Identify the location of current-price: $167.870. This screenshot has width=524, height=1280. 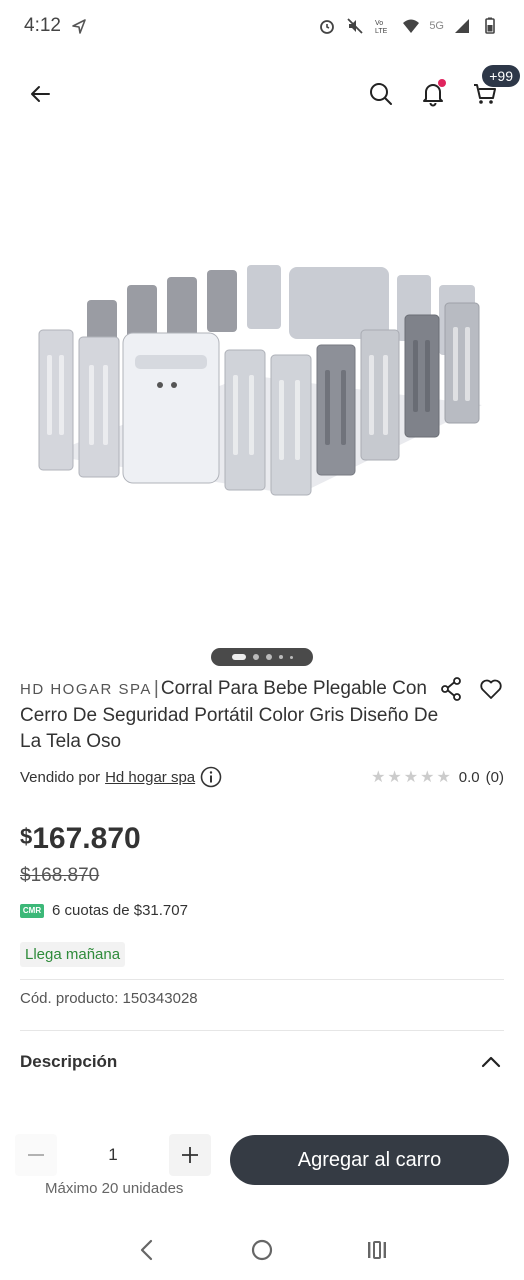
(80, 839).